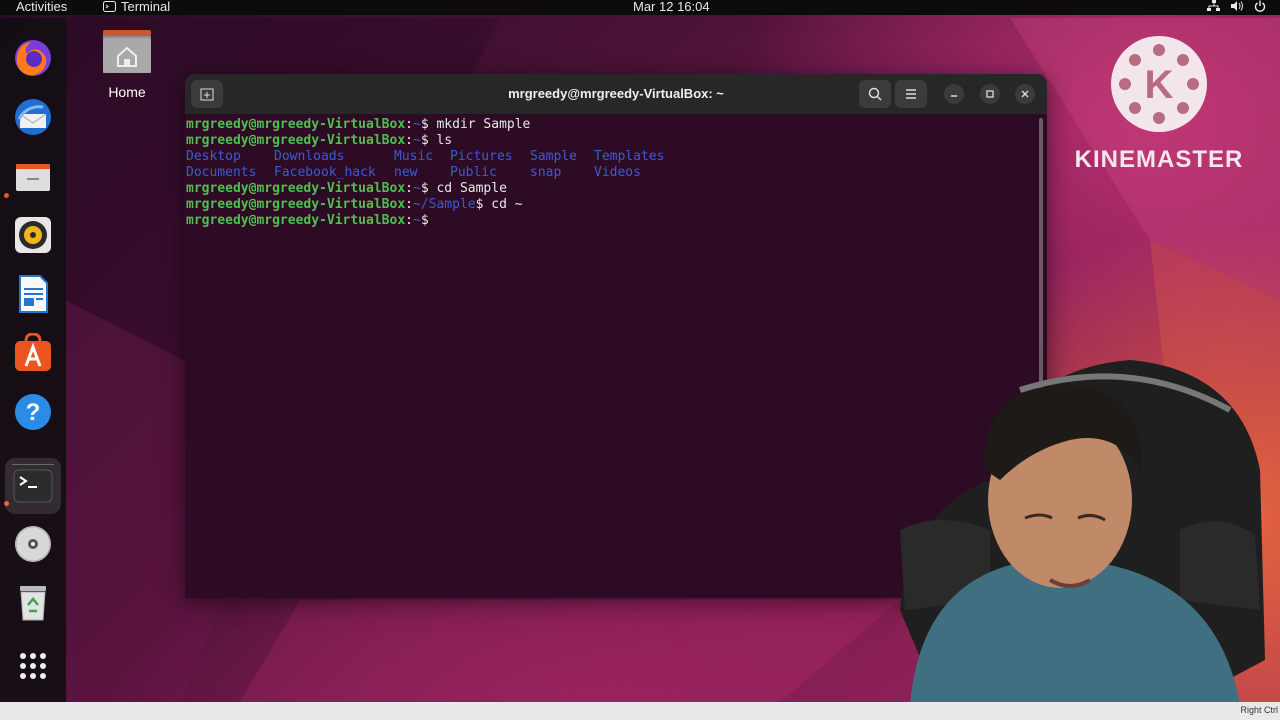  Describe the element at coordinates (33, 603) in the screenshot. I see `trash-icon` at that location.